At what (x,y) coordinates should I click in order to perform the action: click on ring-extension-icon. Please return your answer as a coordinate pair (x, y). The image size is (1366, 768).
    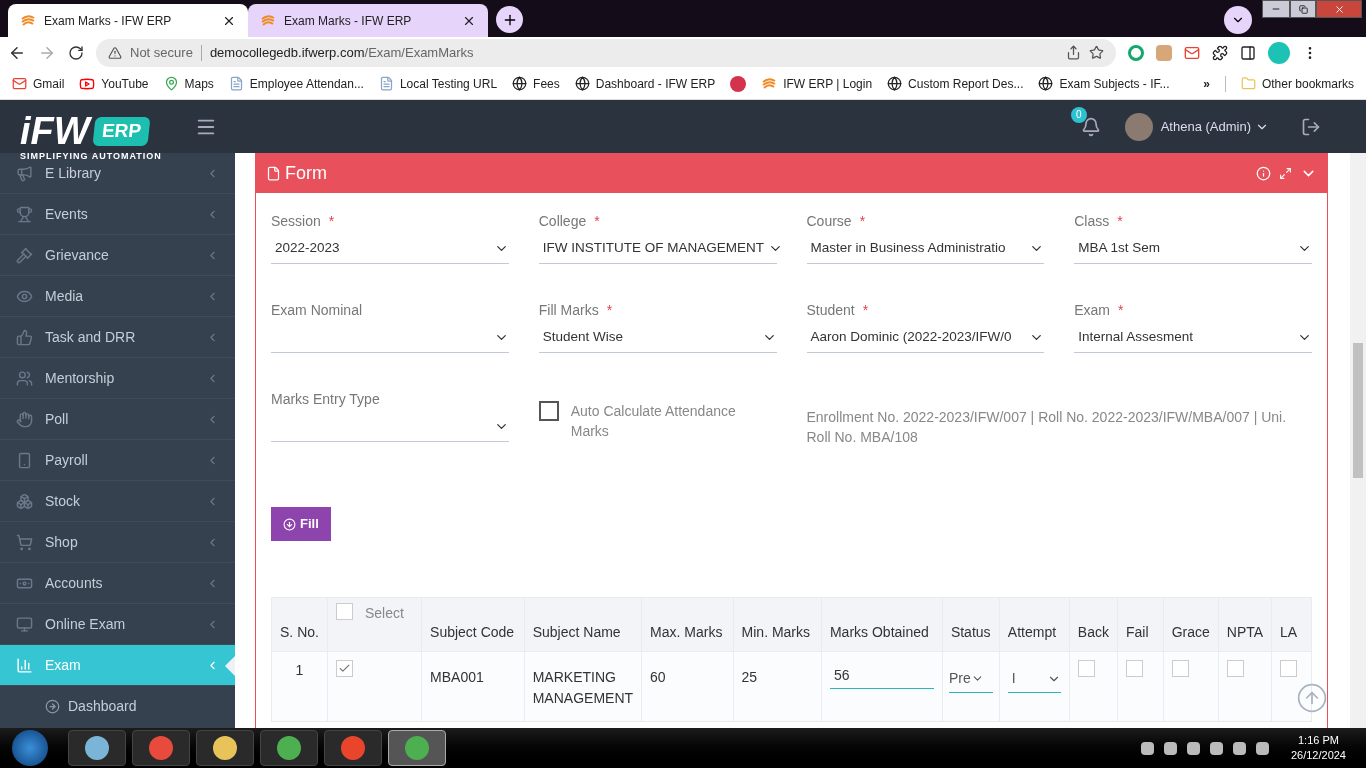
    Looking at the image, I should click on (1136, 52).